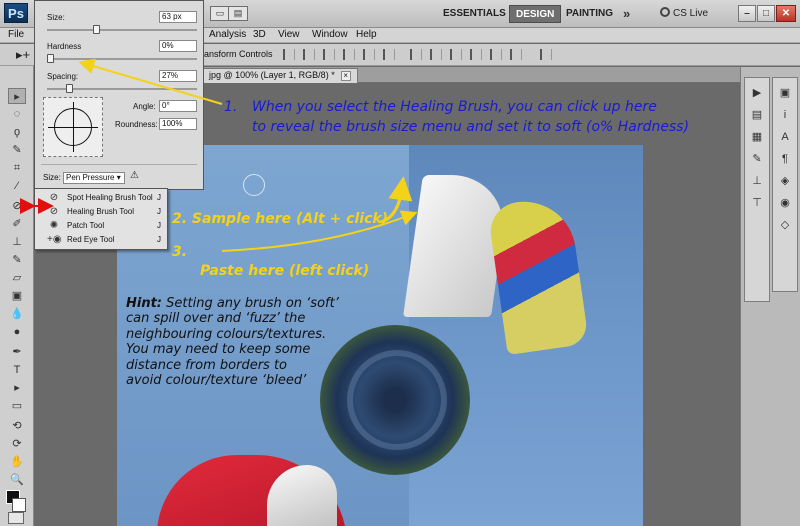 This screenshot has height=526, width=800. What do you see at coordinates (218, 350) in the screenshot?
I see `hint-line: You may need to keep some` at bounding box center [218, 350].